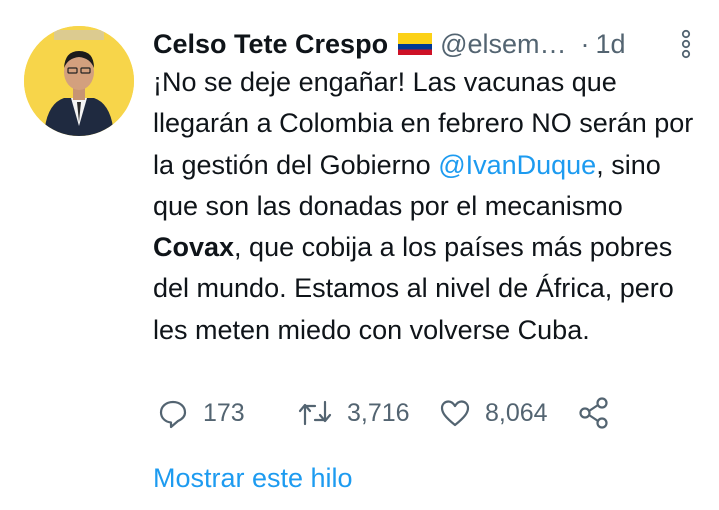  I want to click on heart-icon, so click(455, 413).